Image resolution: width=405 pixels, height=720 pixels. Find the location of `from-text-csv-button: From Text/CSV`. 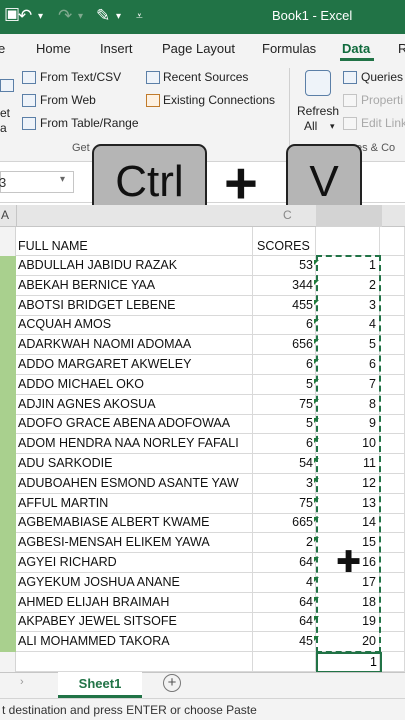

from-text-csv-button: From Text/CSV is located at coordinates (80, 77).